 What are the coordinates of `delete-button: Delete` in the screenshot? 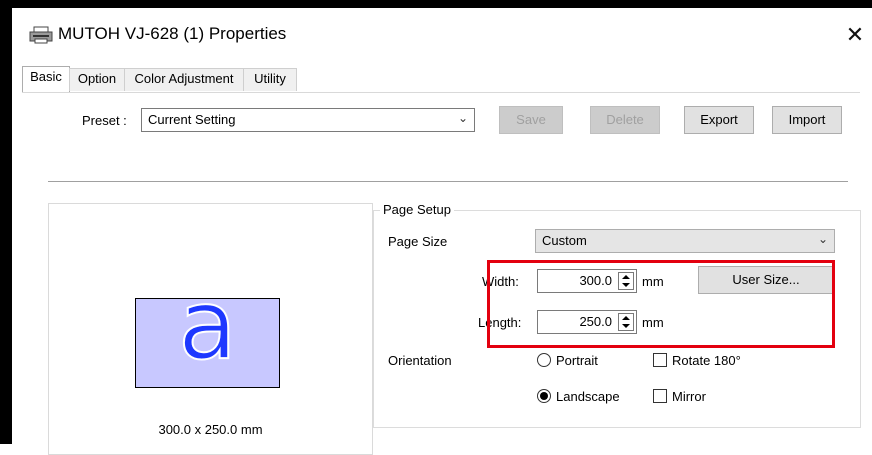 It's located at (625, 120).